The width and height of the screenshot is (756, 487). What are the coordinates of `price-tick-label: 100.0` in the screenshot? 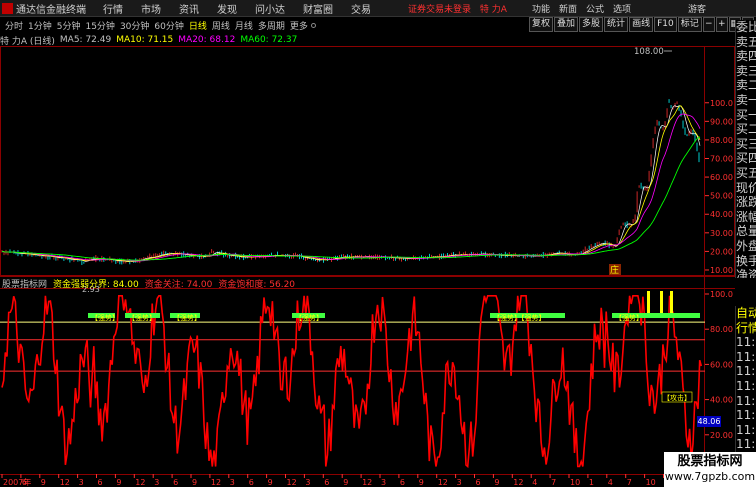 It's located at (721, 103).